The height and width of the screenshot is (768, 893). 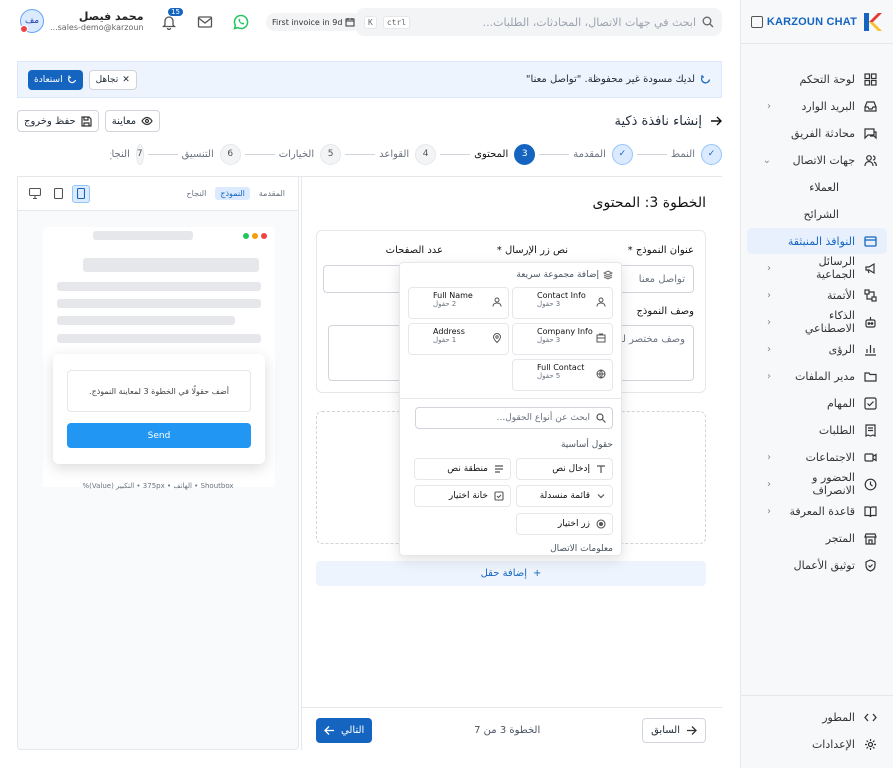 I want to click on field-type-text-input: إدخال نص, so click(x=564, y=469).